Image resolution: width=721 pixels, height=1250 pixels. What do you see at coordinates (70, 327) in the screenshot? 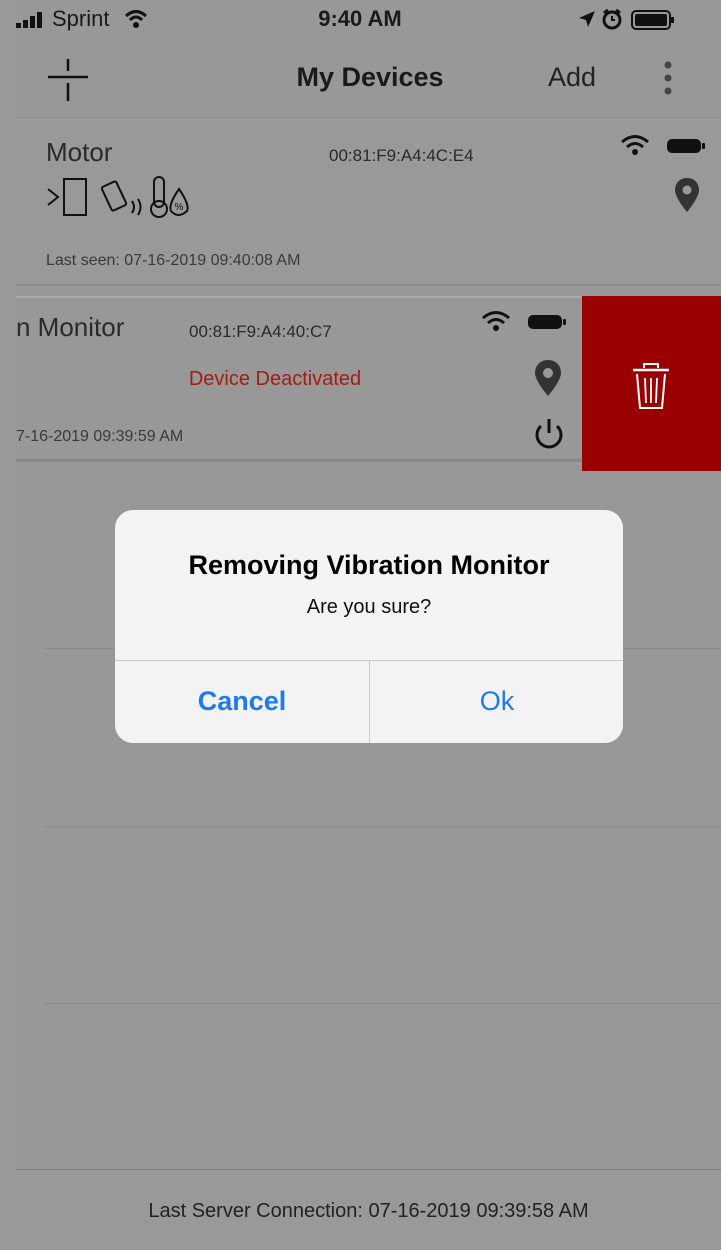
I see `device-name: n Monitor` at bounding box center [70, 327].